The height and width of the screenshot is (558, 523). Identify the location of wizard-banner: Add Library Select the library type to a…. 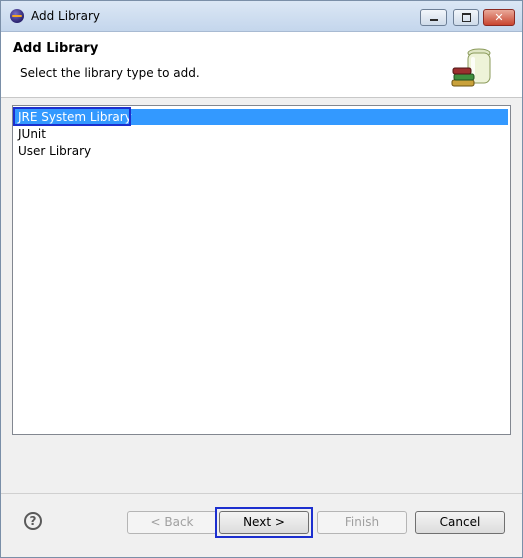
(261, 65).